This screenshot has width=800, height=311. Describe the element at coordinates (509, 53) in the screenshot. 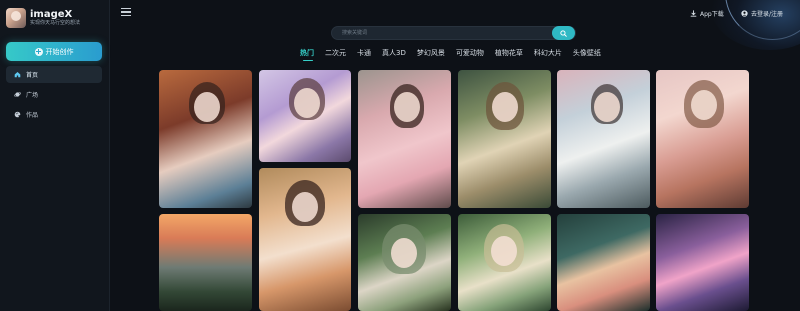

I see `tab-plants-flowers: 植物花草` at that location.